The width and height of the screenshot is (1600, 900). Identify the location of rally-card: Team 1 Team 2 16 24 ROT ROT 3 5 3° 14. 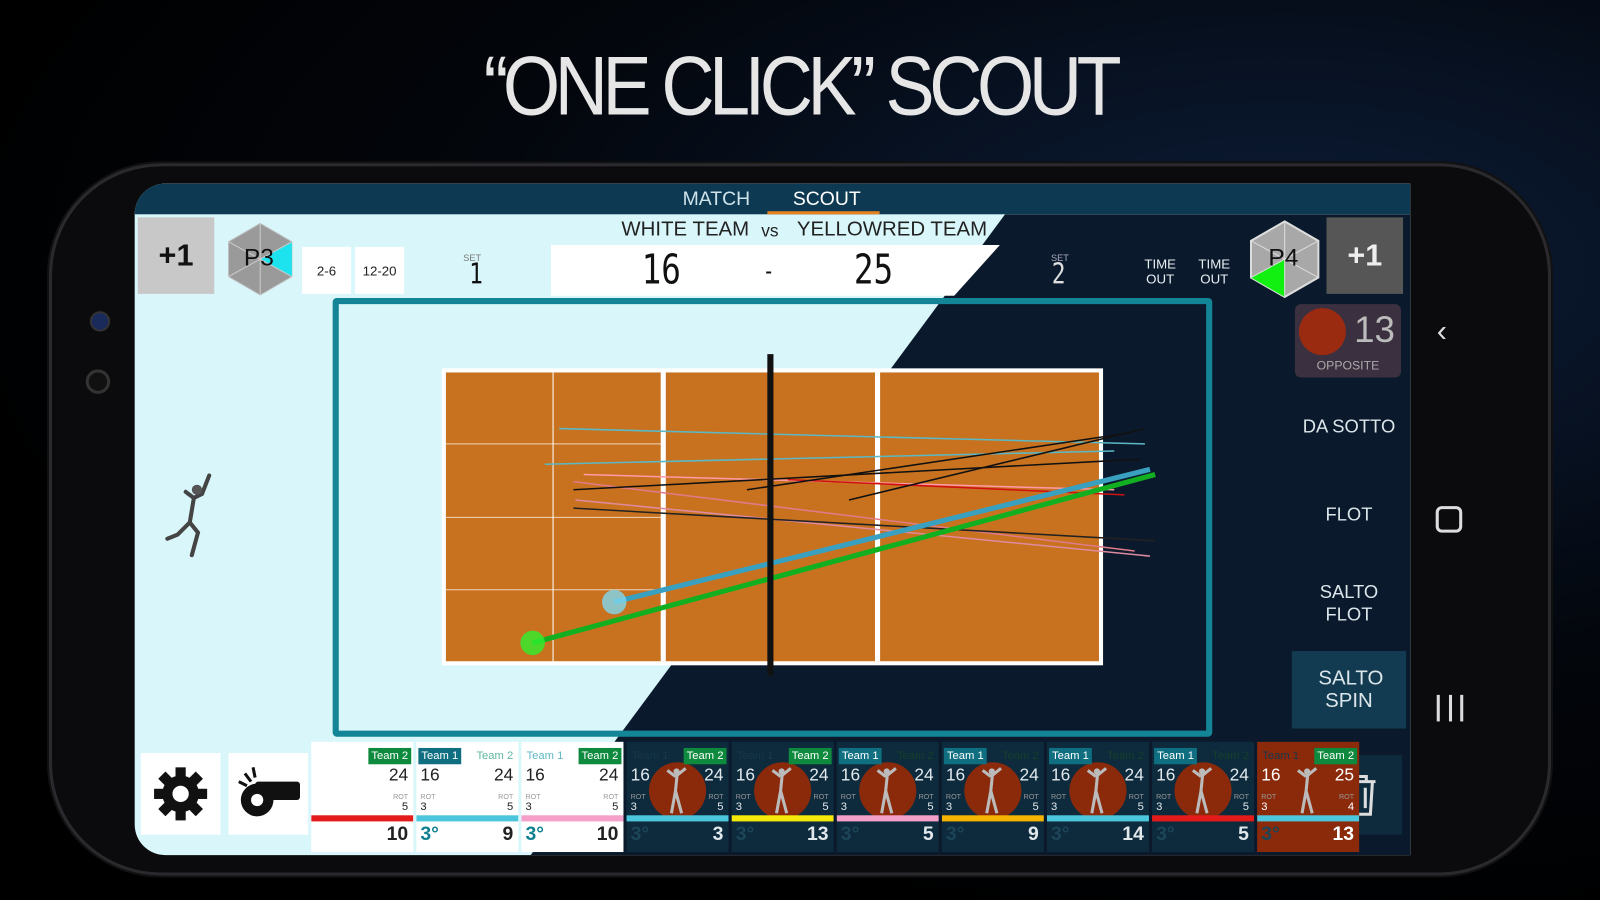
(1097, 797).